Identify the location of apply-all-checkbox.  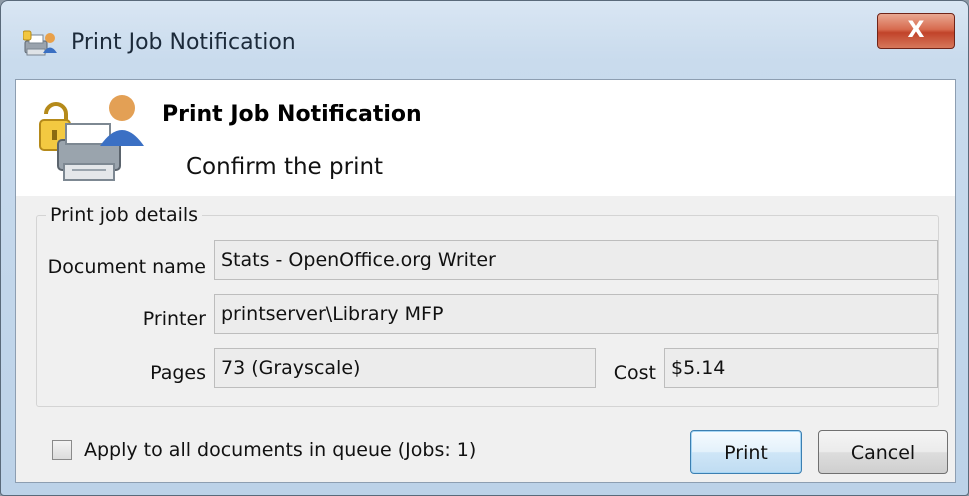
(62, 450).